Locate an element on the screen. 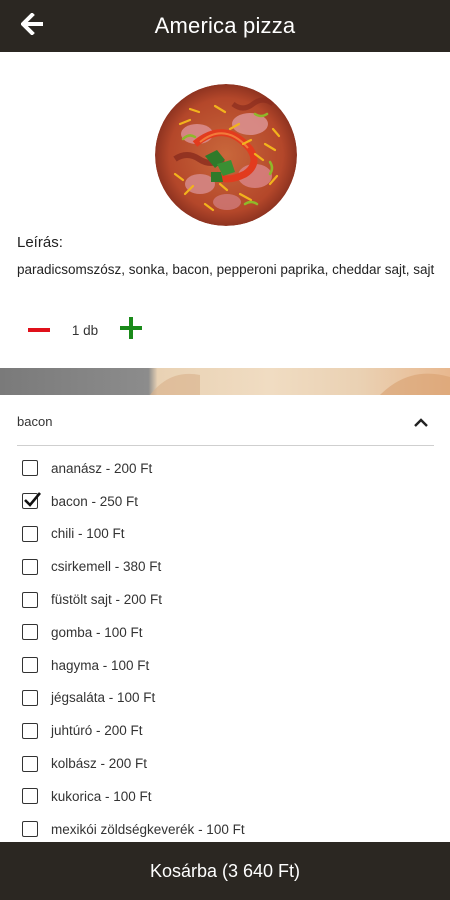 This screenshot has height=900, width=450. option-label: hagyma - 100 Ft is located at coordinates (100, 665).